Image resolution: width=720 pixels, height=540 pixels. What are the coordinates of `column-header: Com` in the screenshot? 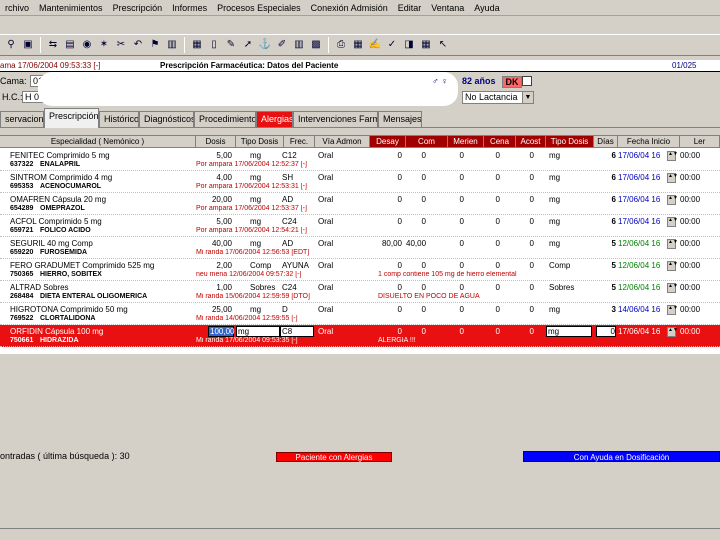 It's located at (427, 142).